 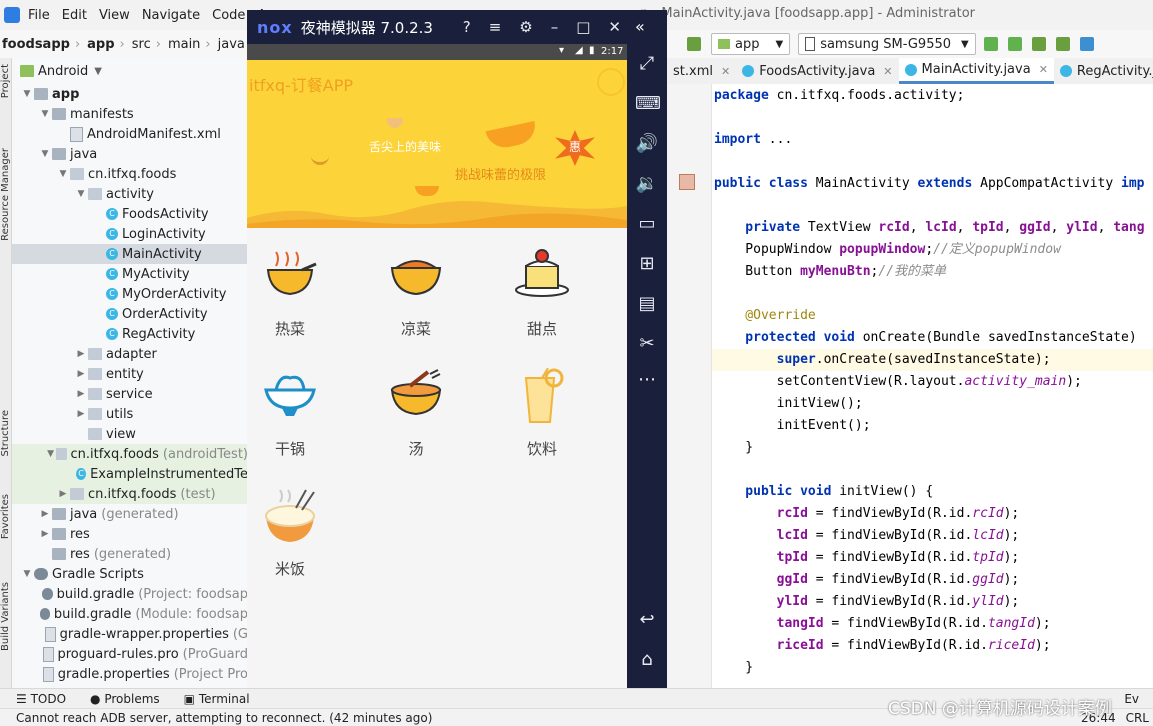 I want to click on code-line: package cn.itfxq.foods.activity;, so click(x=839, y=96).